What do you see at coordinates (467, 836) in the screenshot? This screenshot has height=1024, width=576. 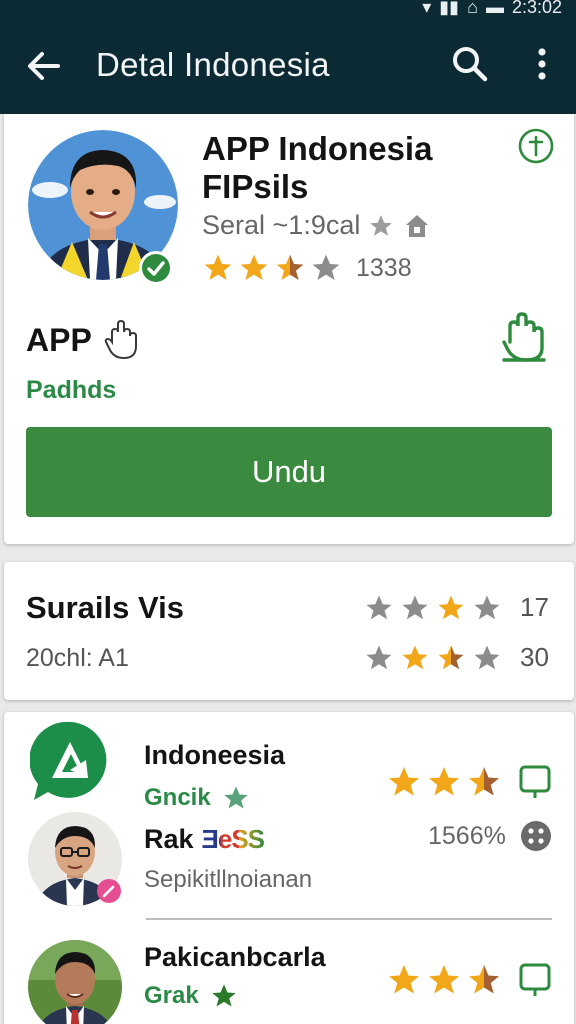 I see `list-item-percent: 1566%` at bounding box center [467, 836].